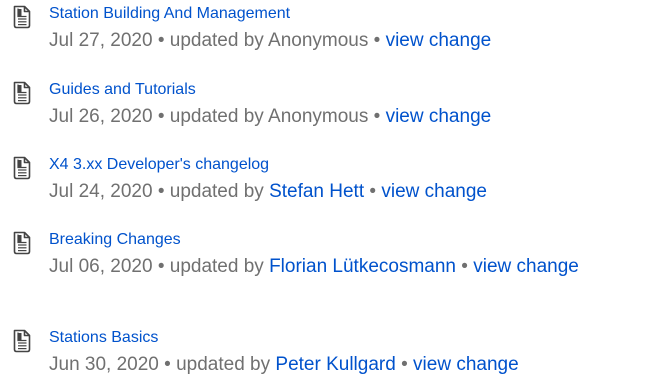  I want to click on updated-date: Jun 30, 2020, so click(104, 364).